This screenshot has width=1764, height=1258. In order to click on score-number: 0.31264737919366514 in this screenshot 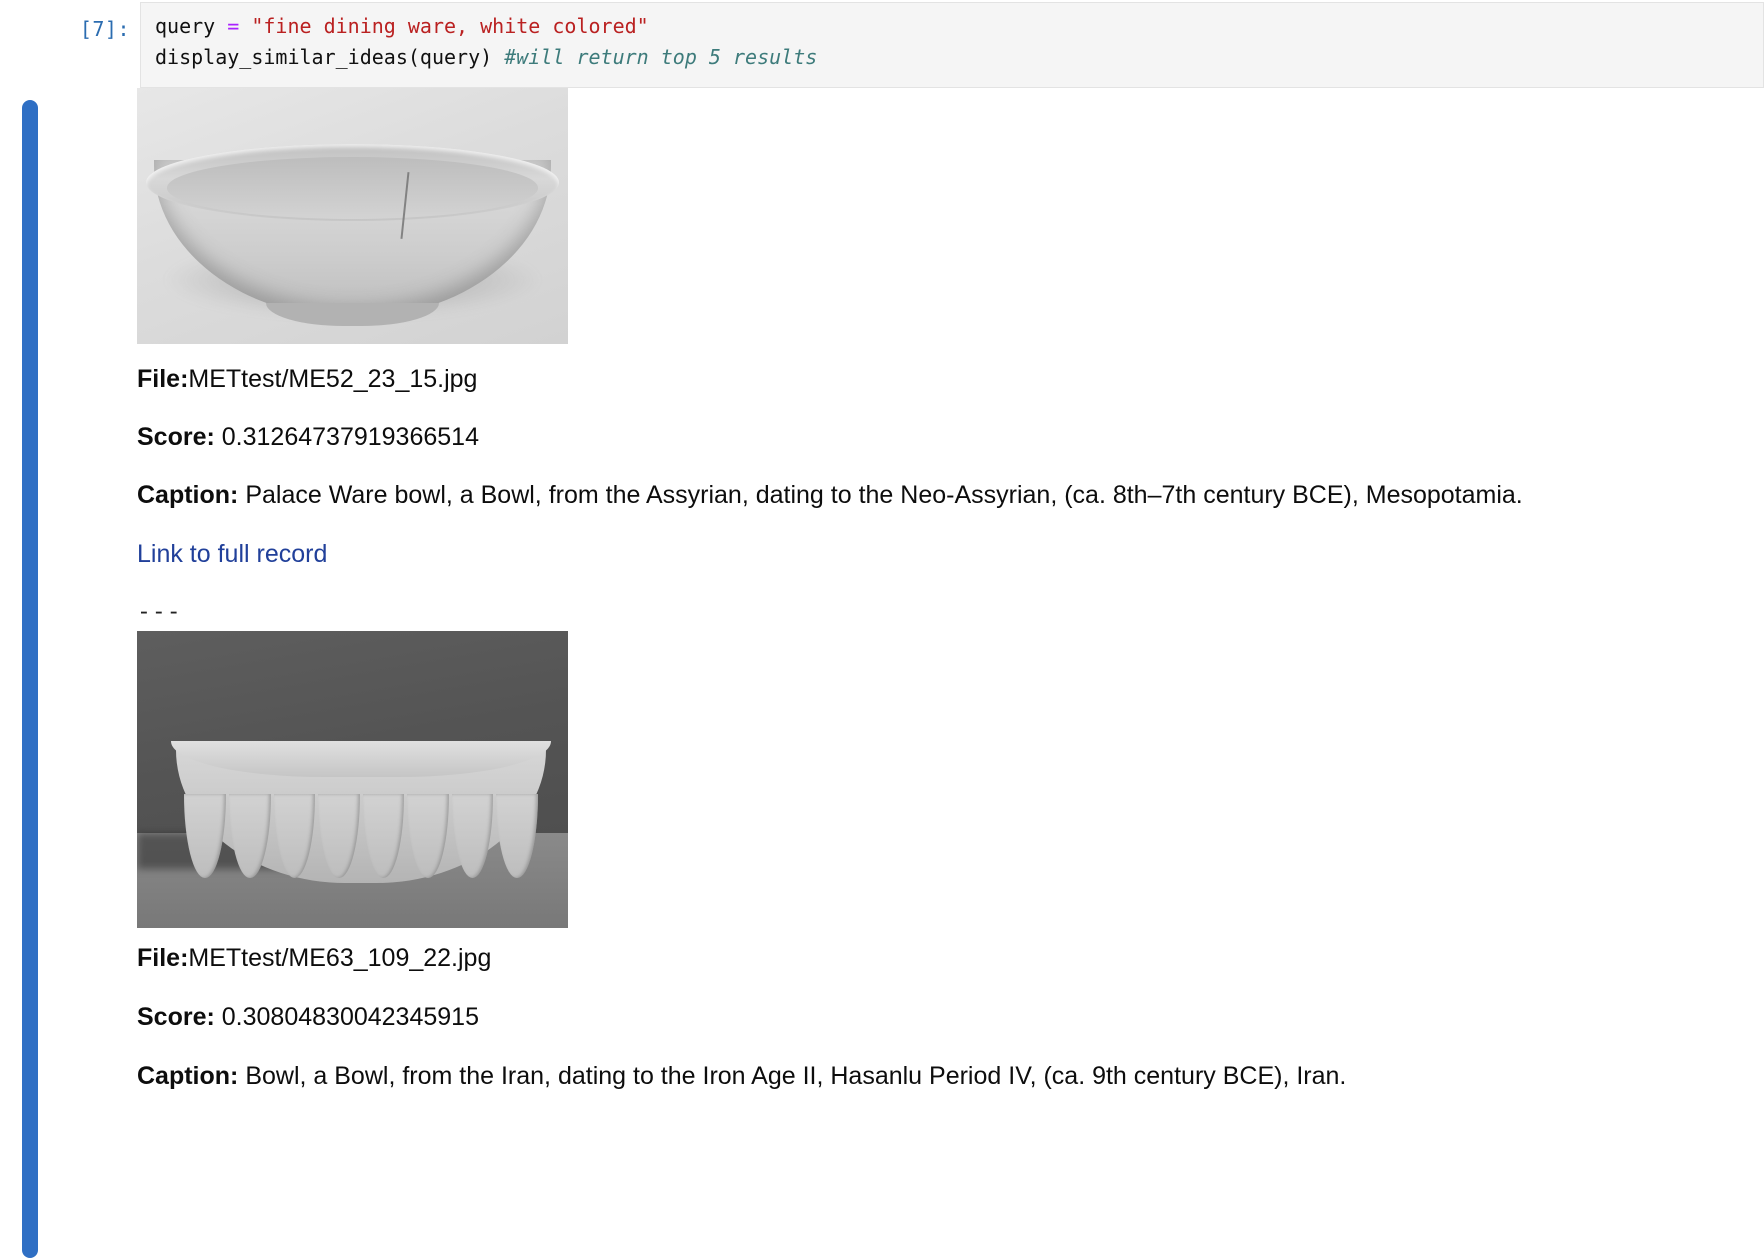, I will do `click(350, 437)`.